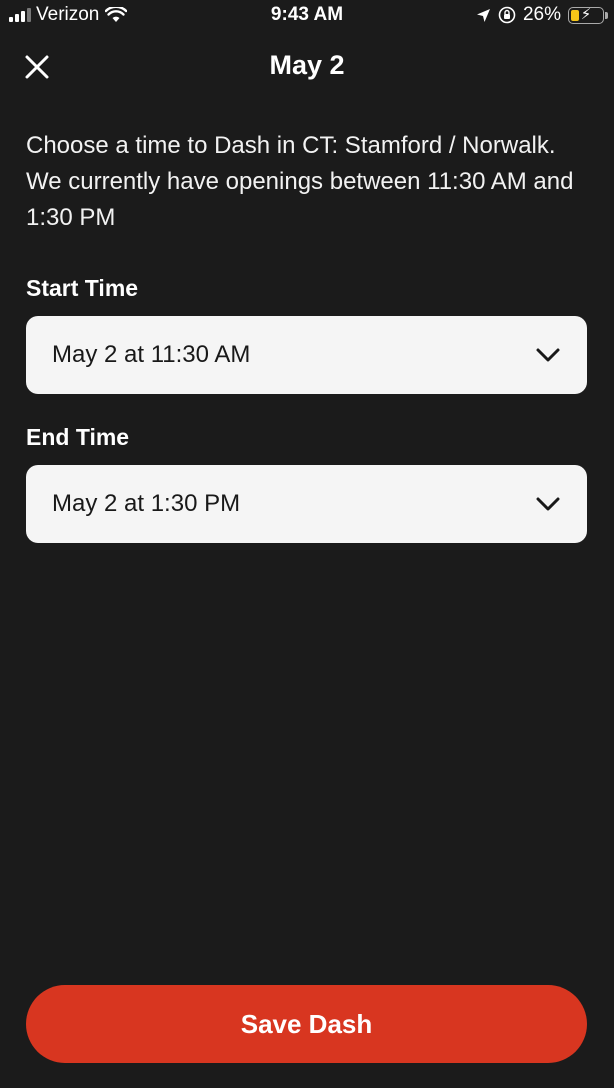 The height and width of the screenshot is (1088, 614). Describe the element at coordinates (78, 437) in the screenshot. I see `end-time-label: End Time` at that location.